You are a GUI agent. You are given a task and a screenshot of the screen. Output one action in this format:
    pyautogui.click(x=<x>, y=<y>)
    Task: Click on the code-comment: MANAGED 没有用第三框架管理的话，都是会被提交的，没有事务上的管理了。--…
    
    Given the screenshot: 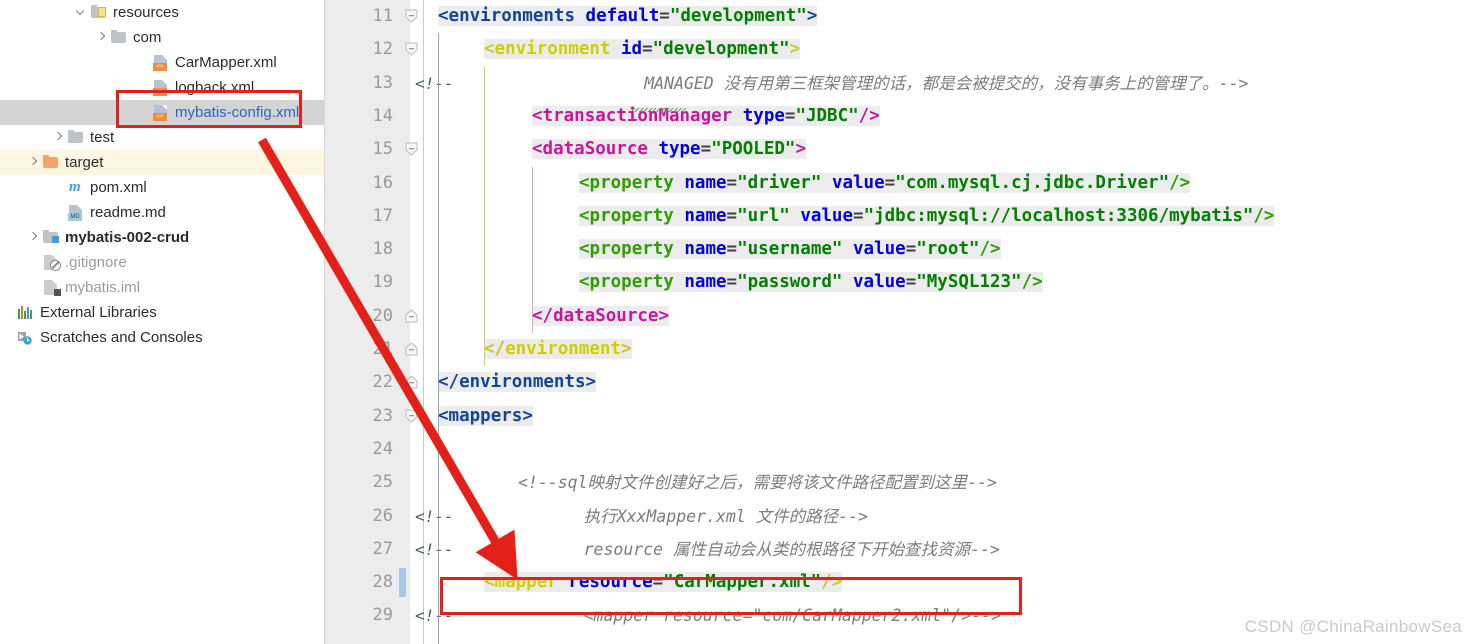 What is the action you would take?
    pyautogui.click(x=886, y=83)
    